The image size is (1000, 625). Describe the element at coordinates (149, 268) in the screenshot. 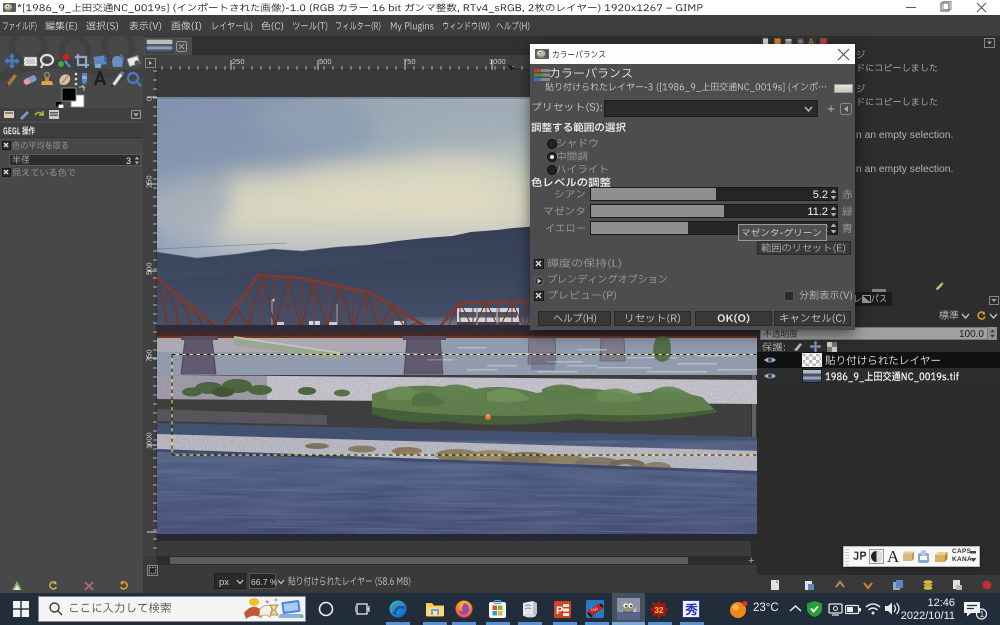

I see `svg-text: 500` at that location.